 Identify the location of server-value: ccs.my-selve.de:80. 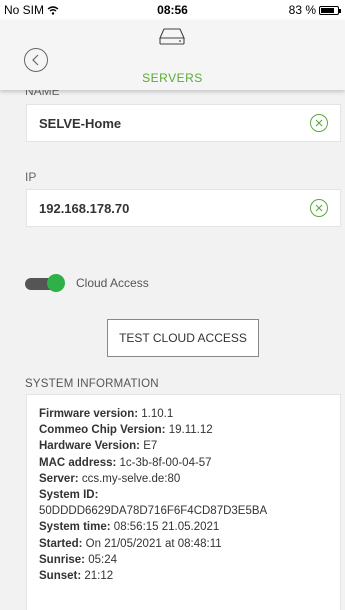
(131, 478).